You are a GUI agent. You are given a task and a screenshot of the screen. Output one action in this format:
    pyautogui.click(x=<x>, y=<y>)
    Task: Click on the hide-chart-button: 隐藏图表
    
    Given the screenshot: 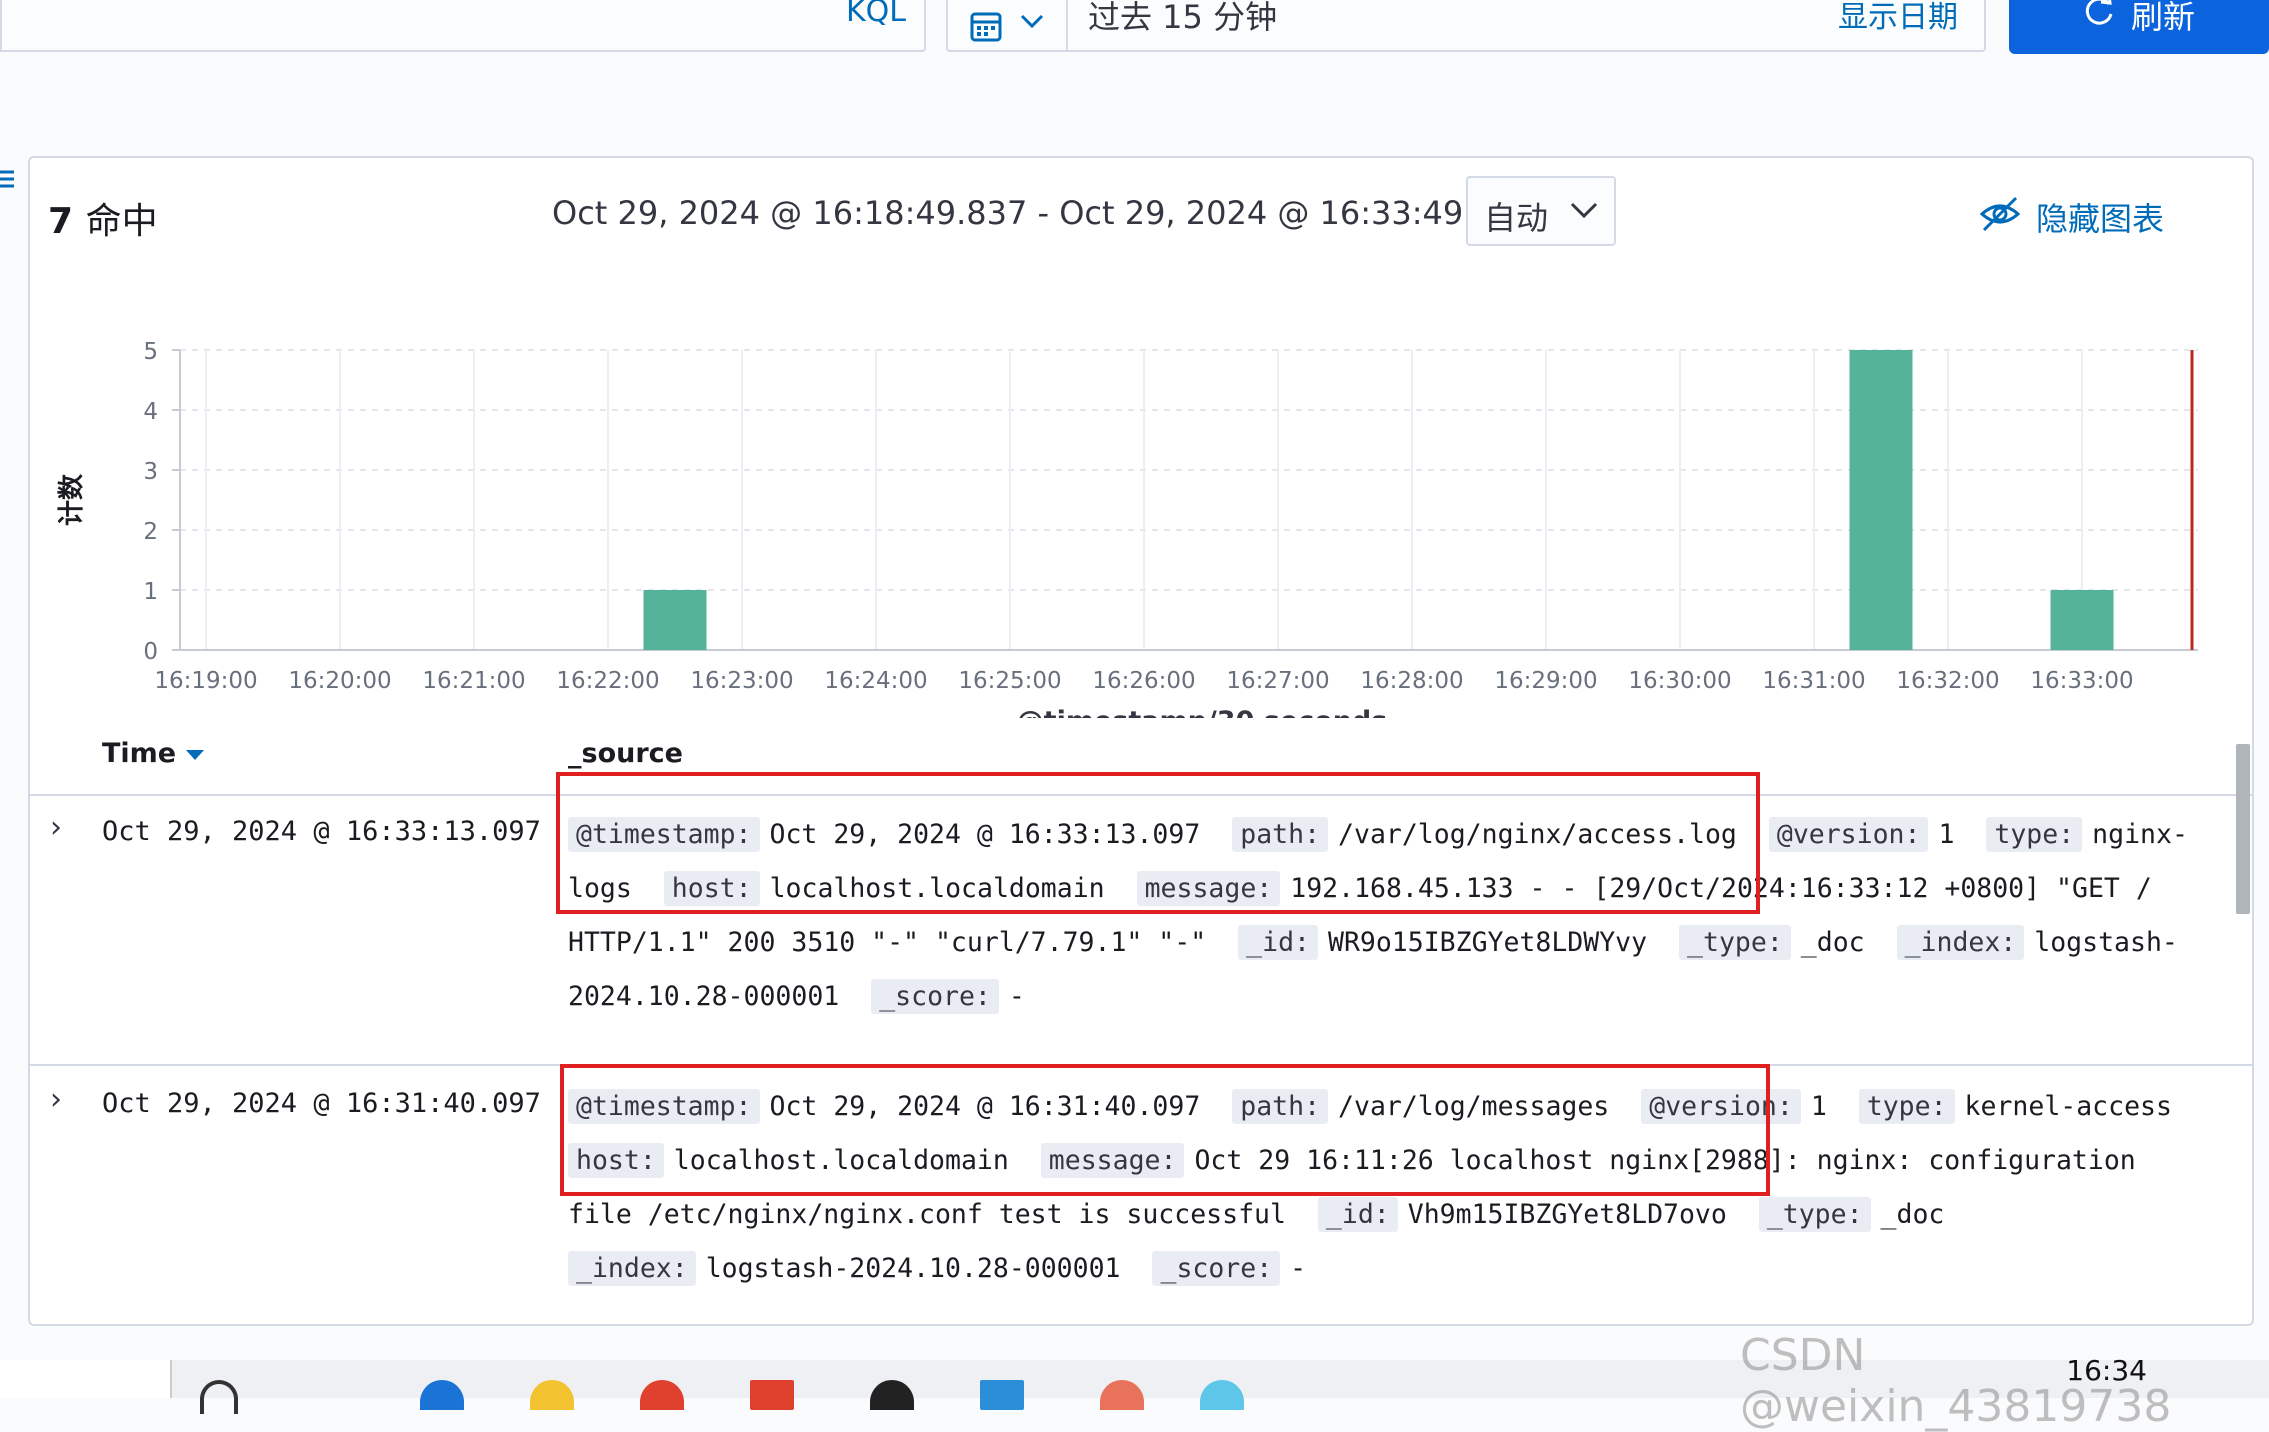 What is the action you would take?
    pyautogui.click(x=2072, y=217)
    